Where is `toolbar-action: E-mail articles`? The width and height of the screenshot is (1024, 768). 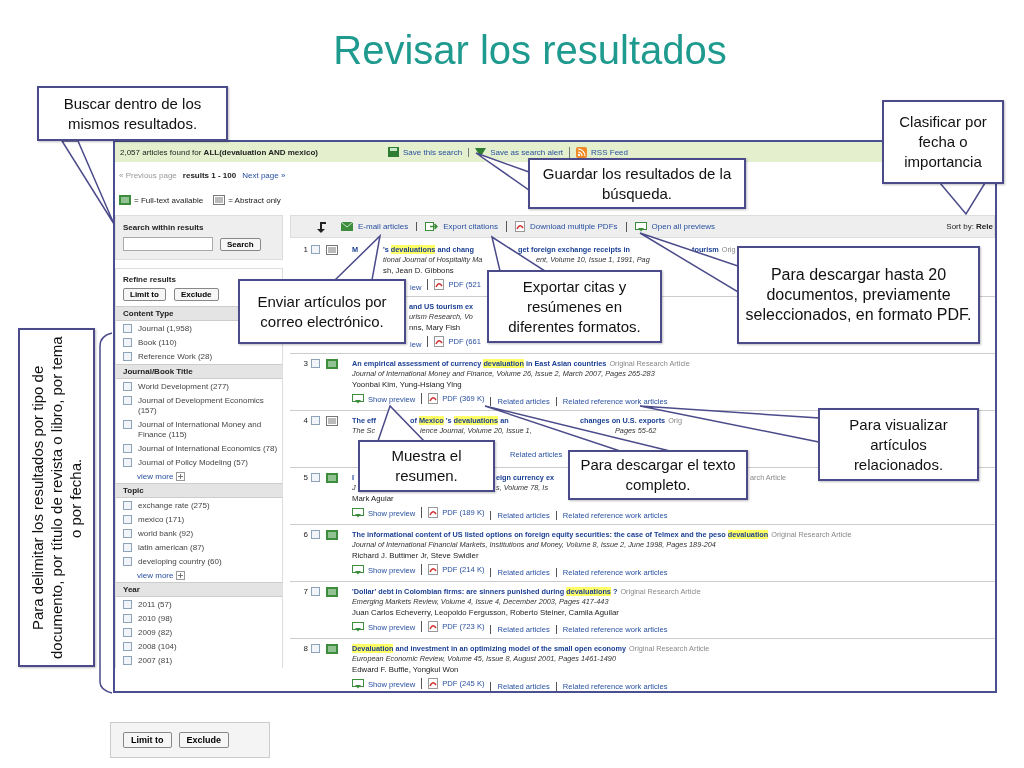
toolbar-action: E-mail articles is located at coordinates (375, 226).